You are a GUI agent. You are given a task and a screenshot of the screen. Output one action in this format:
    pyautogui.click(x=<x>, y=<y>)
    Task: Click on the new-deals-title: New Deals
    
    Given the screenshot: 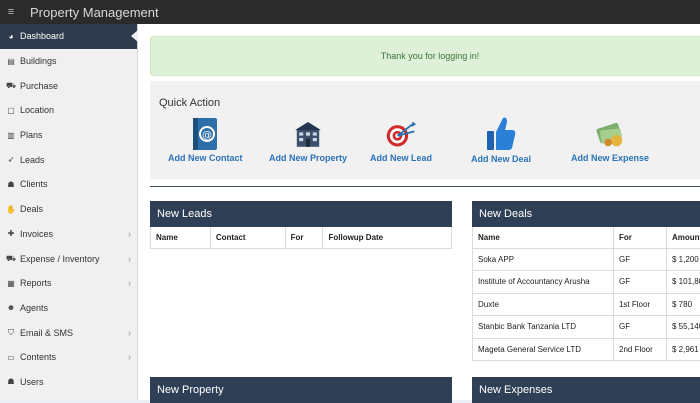 What is the action you would take?
    pyautogui.click(x=586, y=214)
    